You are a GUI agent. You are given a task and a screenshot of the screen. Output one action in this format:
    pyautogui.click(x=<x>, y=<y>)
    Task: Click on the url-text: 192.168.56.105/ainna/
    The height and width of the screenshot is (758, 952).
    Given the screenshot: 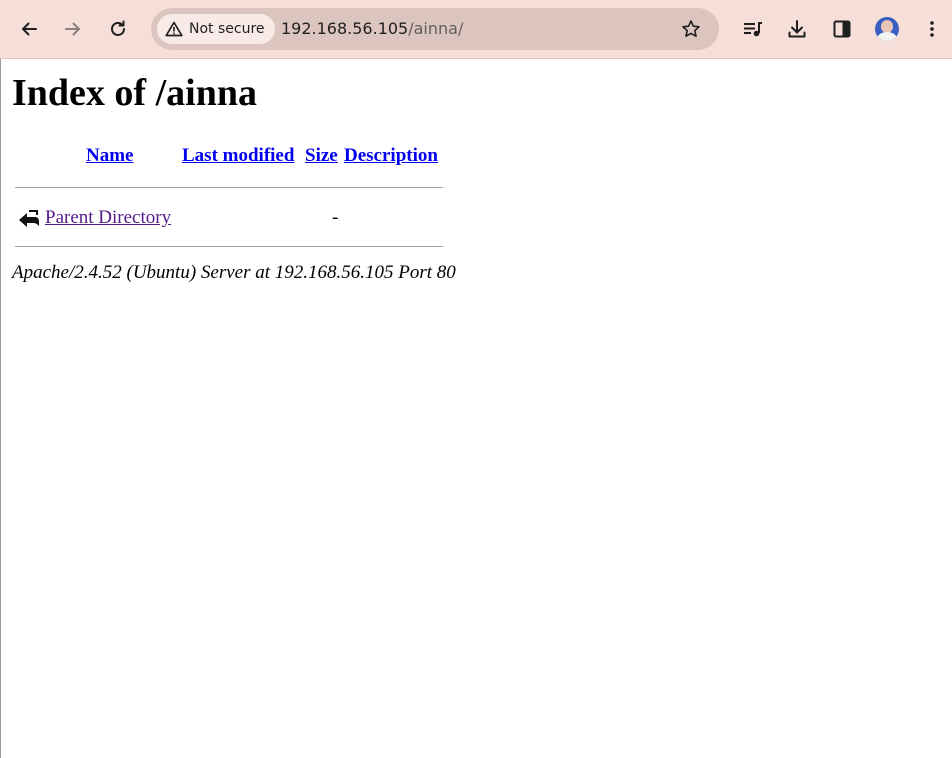 What is the action you would take?
    pyautogui.click(x=372, y=29)
    